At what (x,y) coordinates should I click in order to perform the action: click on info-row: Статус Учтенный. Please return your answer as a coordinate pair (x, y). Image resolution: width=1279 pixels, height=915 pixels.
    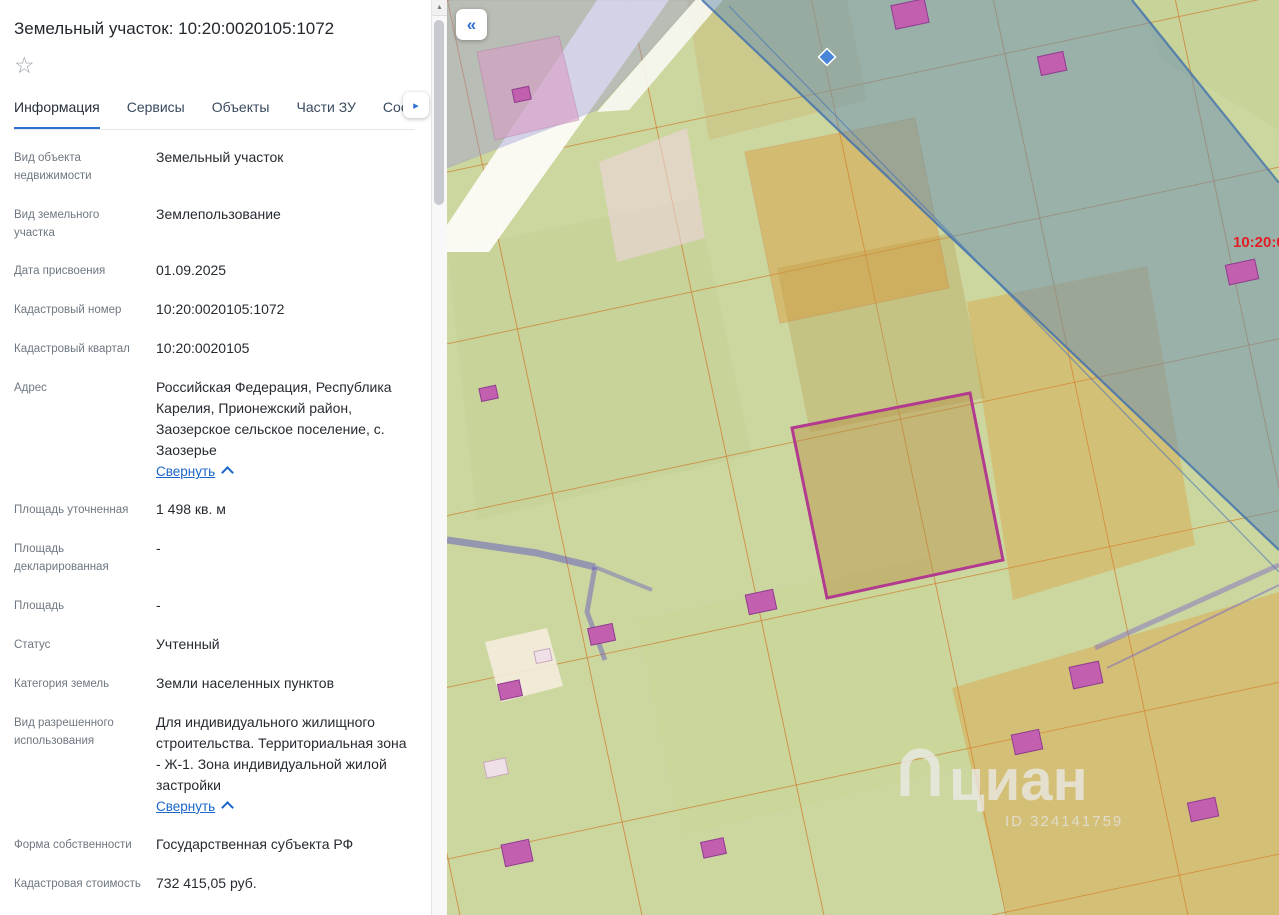
    Looking at the image, I should click on (214, 644).